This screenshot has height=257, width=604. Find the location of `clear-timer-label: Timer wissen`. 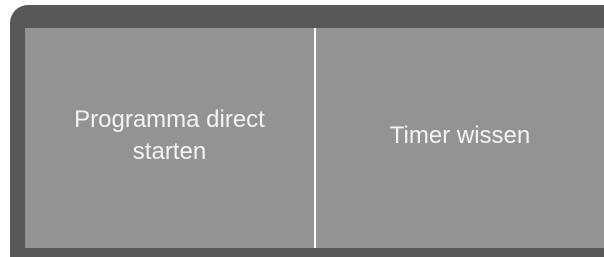

clear-timer-label: Timer wissen is located at coordinates (460, 135).